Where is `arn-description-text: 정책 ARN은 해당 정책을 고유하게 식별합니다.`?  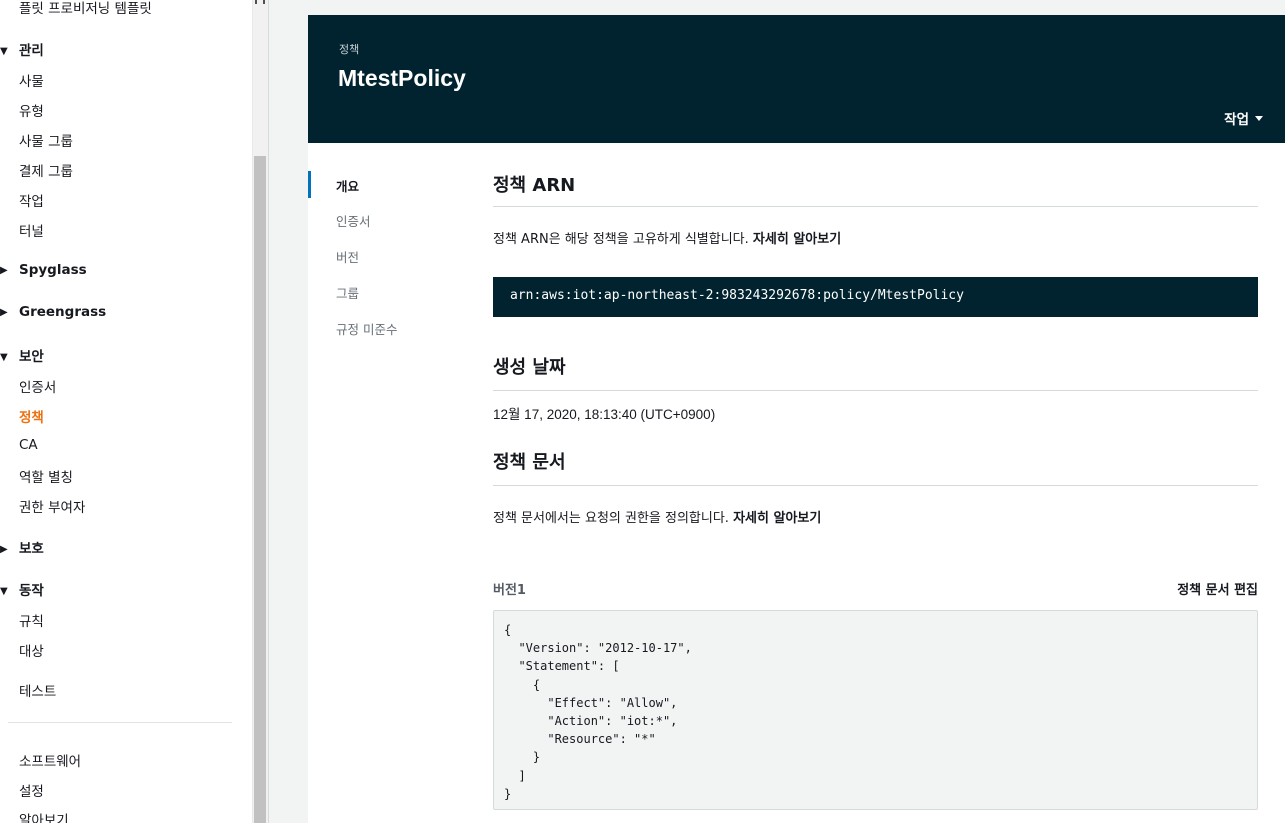
arn-description-text: 정책 ARN은 해당 정책을 고유하게 식별합니다. is located at coordinates (621, 239).